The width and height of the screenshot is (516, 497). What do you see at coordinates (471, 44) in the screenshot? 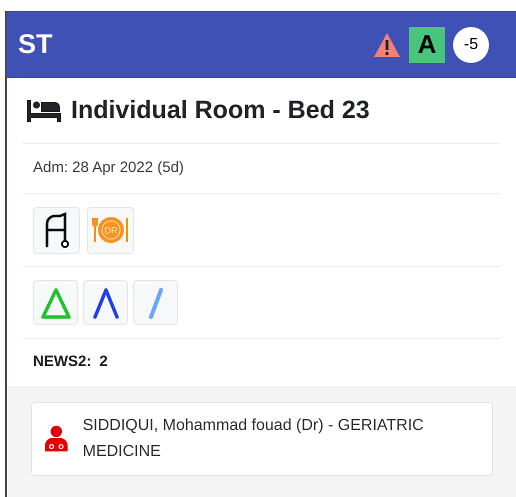
I see `score-badge: -5` at bounding box center [471, 44].